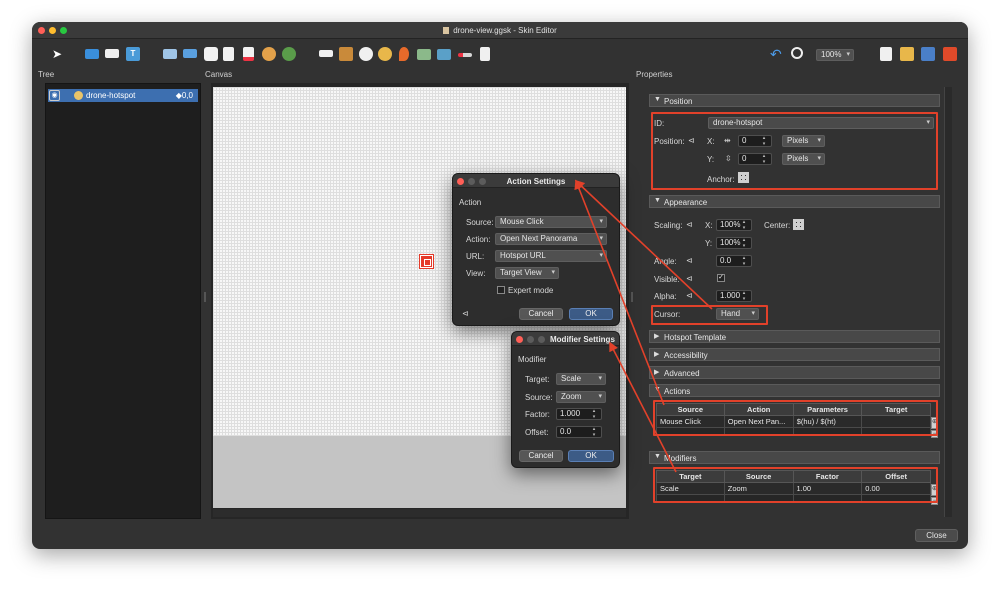 This screenshot has width=1000, height=592. Describe the element at coordinates (519, 339) in the screenshot. I see `dialog-close-icon` at that location.